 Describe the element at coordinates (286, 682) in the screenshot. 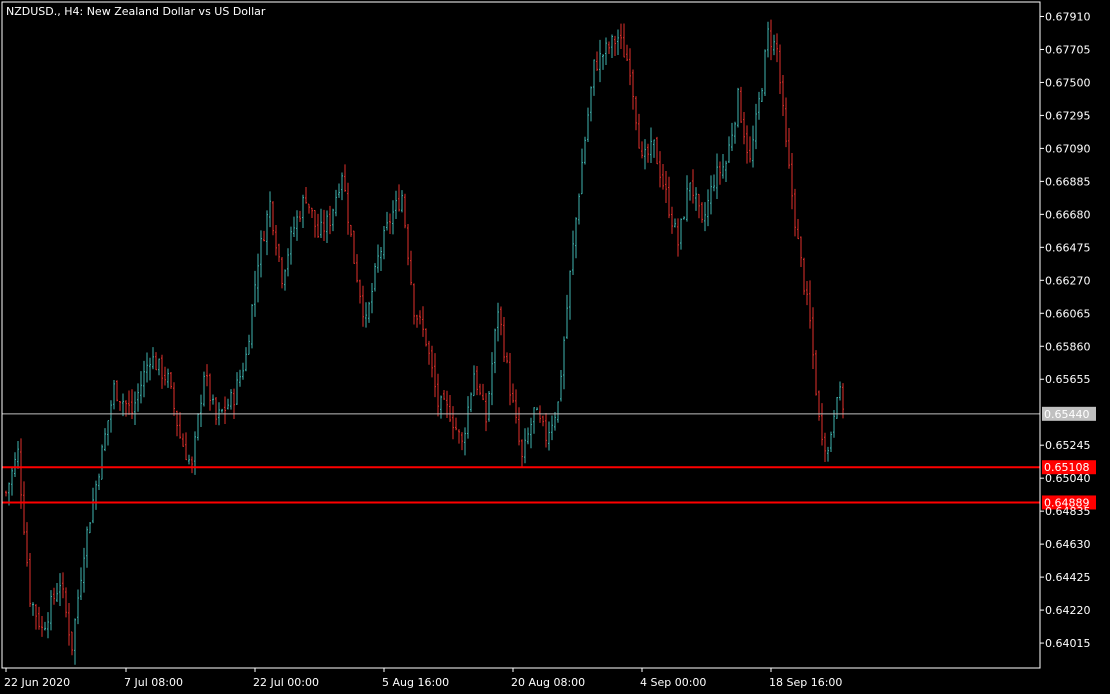

I see `x-tick-label: 22 Jul 00:00` at that location.